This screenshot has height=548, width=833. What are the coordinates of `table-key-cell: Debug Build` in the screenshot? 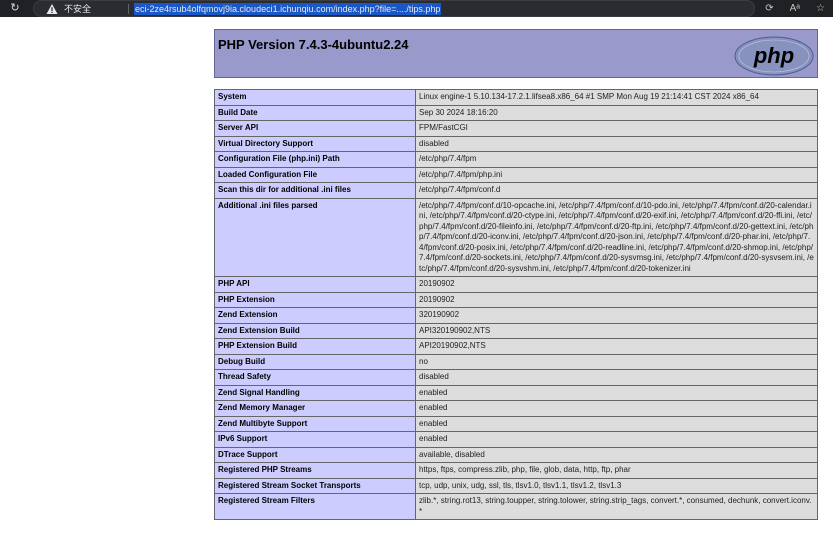 It's located at (315, 361).